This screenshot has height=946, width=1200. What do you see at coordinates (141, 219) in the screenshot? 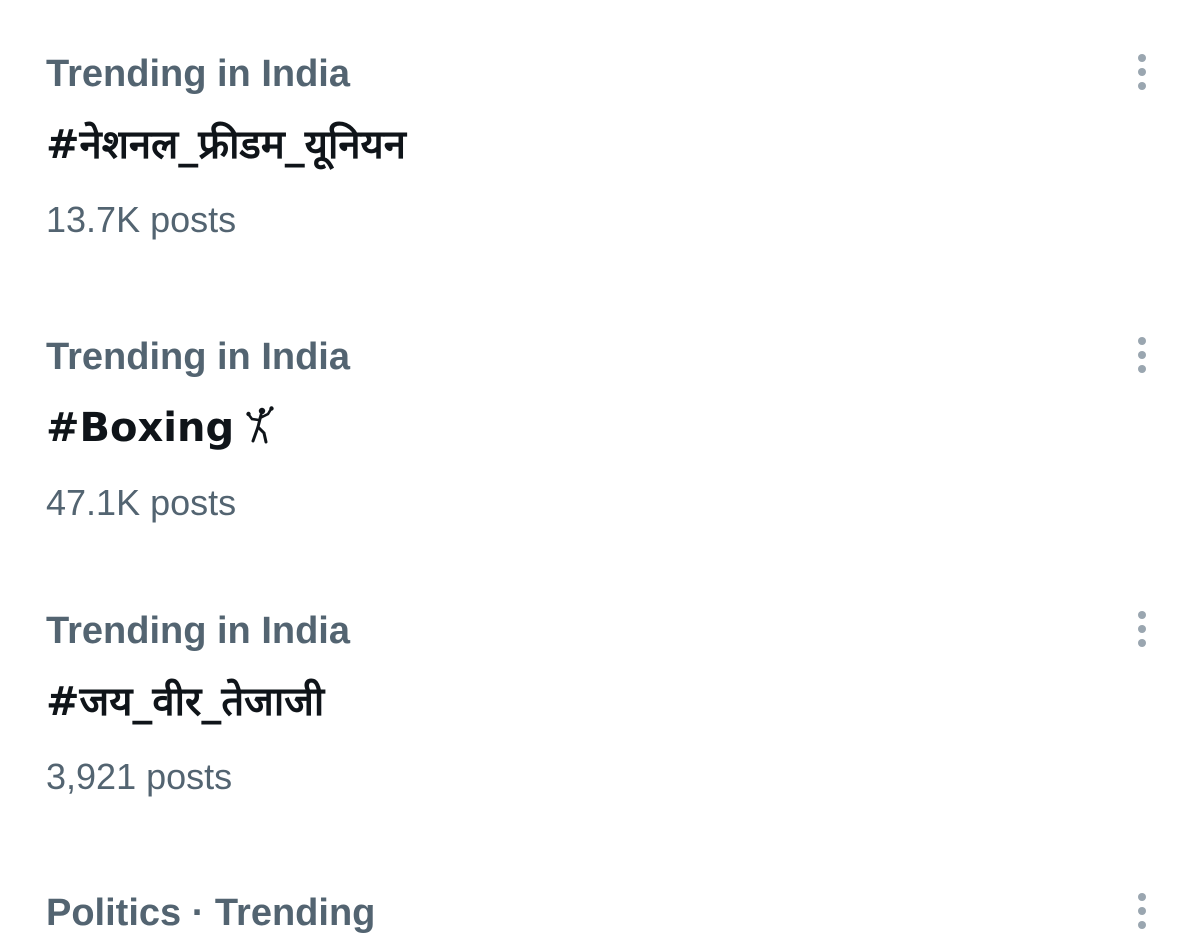
I see `trend-post-count: 13.7K posts` at bounding box center [141, 219].